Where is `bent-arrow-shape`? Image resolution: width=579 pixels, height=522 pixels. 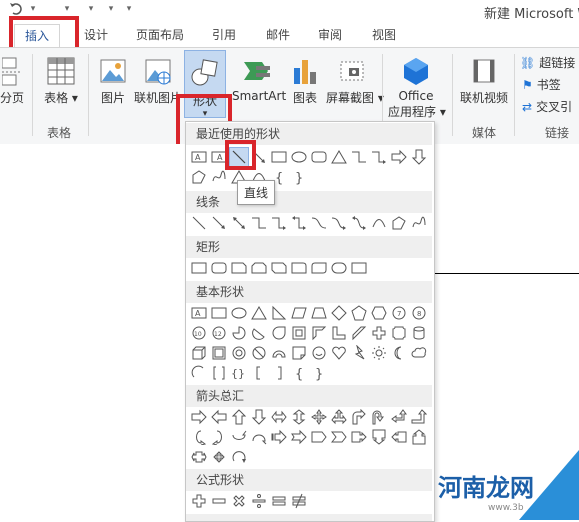
bent-arrow-shape is located at coordinates (359, 417).